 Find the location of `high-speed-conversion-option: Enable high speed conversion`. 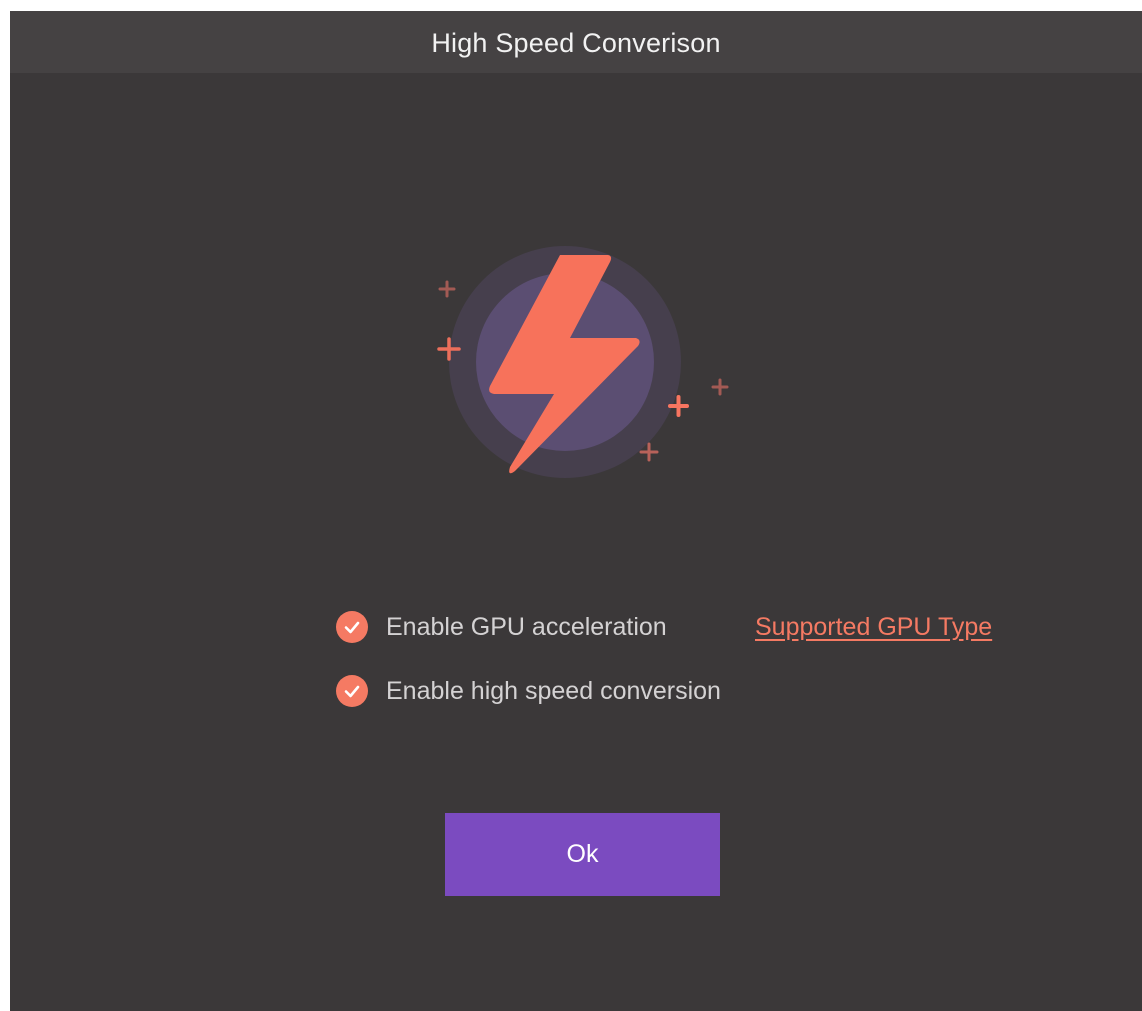

high-speed-conversion-option: Enable high speed conversion is located at coordinates (528, 691).